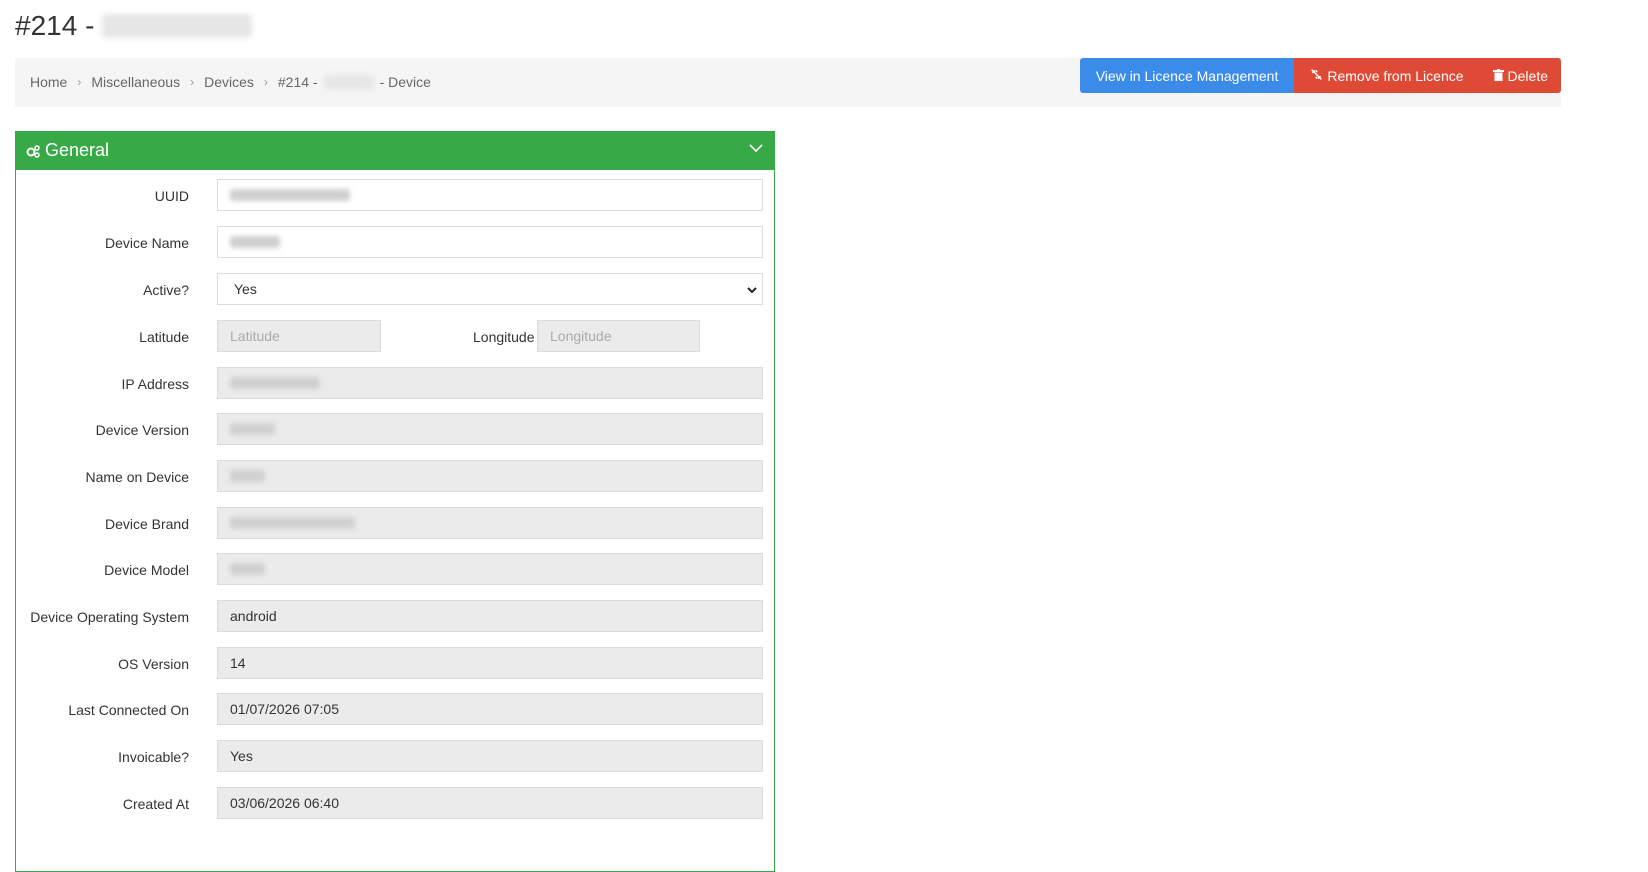 This screenshot has height=872, width=1648. Describe the element at coordinates (348, 82) in the screenshot. I see `redacted-name` at that location.